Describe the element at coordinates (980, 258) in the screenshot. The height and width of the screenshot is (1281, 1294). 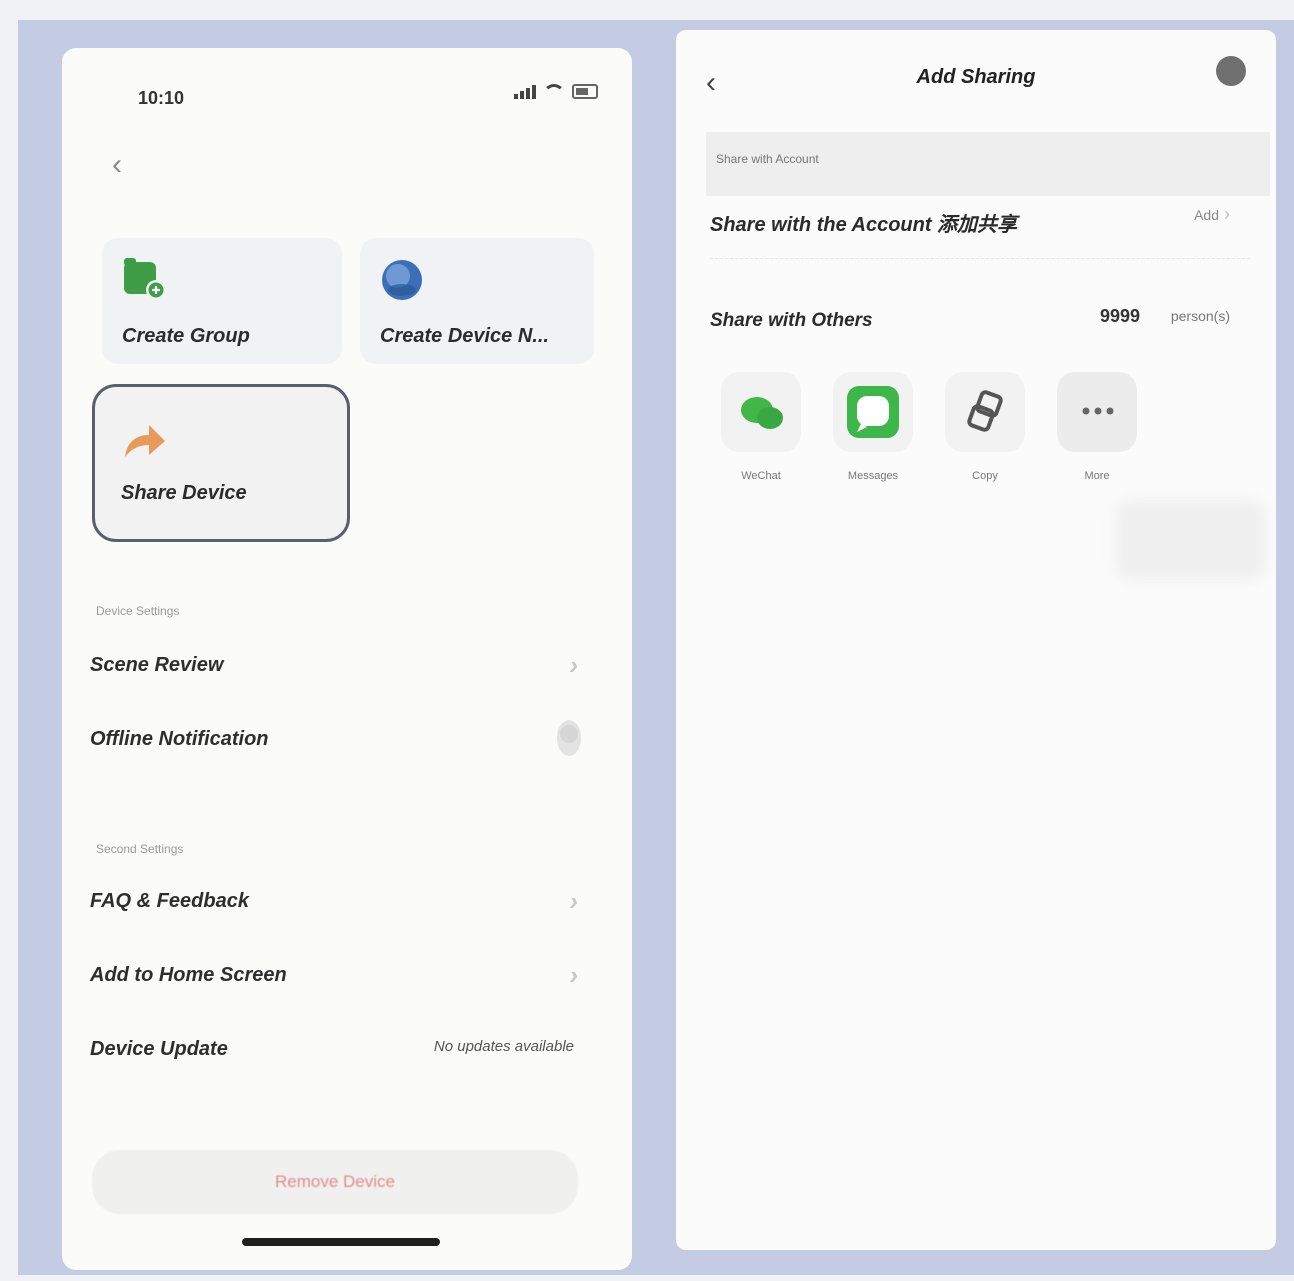
I see `divider` at that location.